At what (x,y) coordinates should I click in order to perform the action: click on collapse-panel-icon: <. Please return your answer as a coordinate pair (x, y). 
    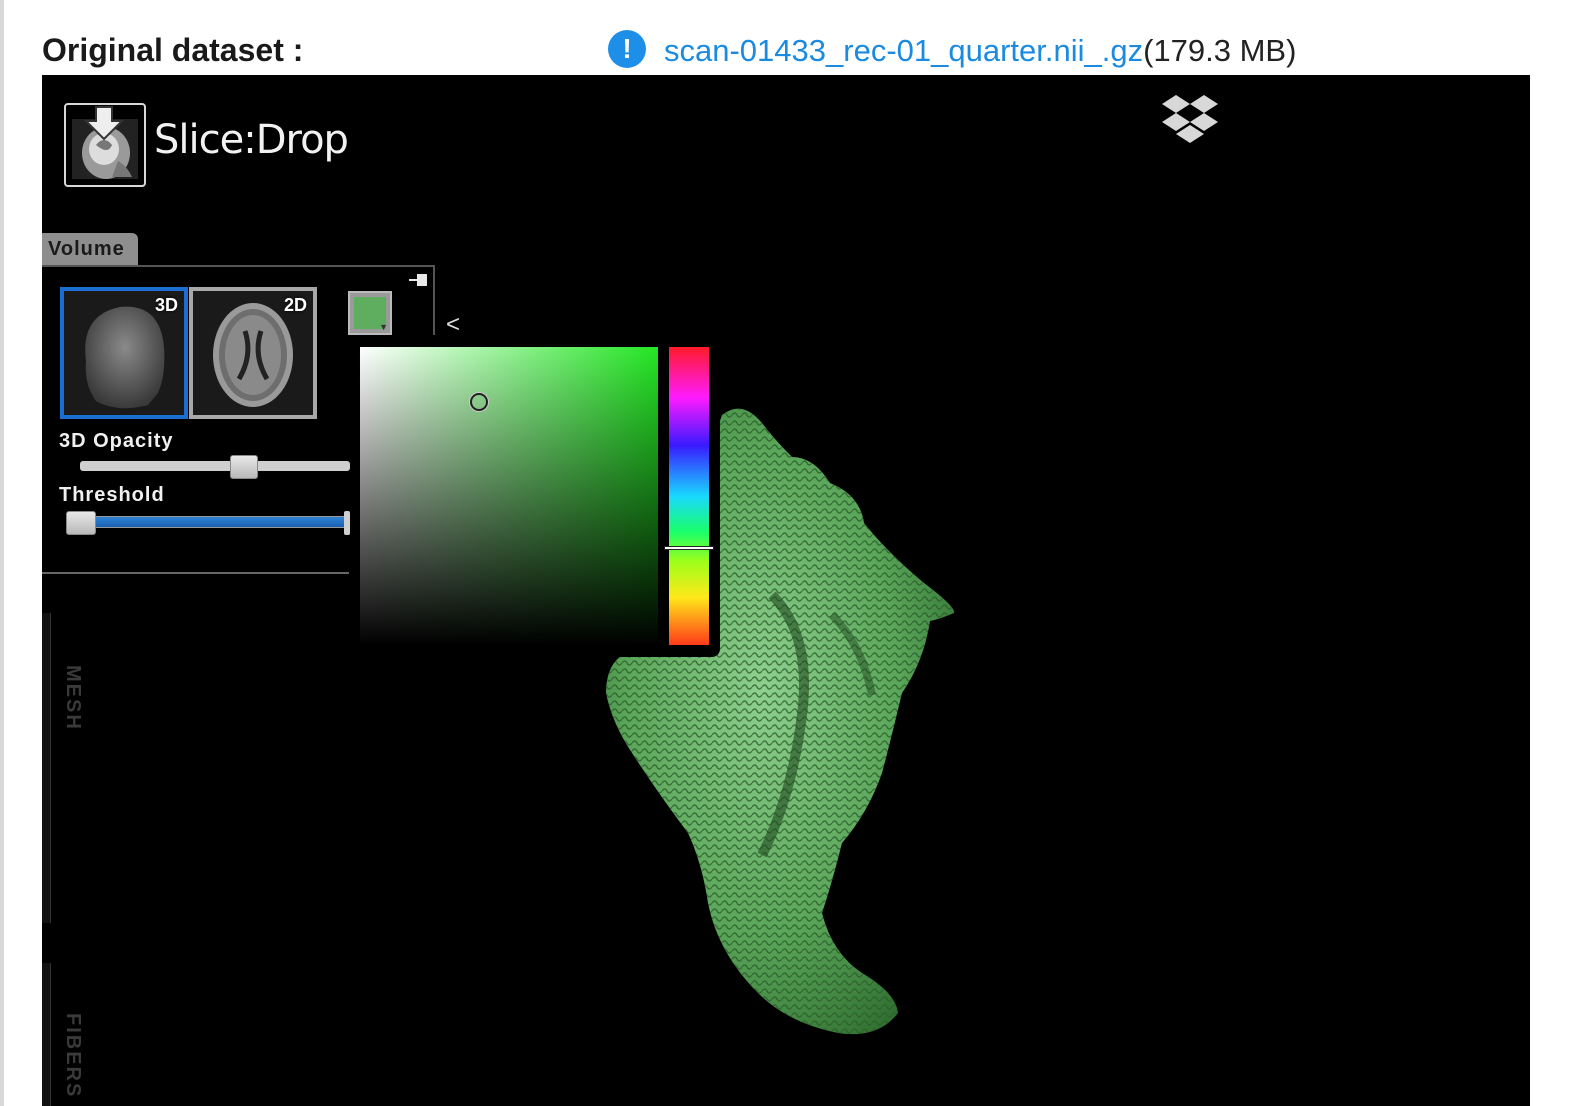
    Looking at the image, I should click on (453, 325).